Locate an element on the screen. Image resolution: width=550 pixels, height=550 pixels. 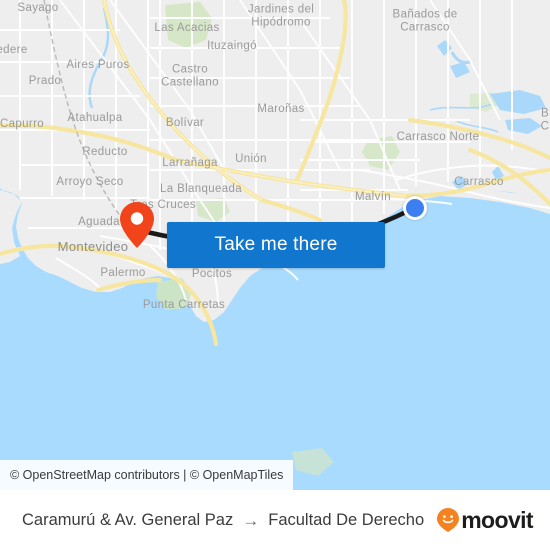
moovit-logo: moovit is located at coordinates (485, 519).